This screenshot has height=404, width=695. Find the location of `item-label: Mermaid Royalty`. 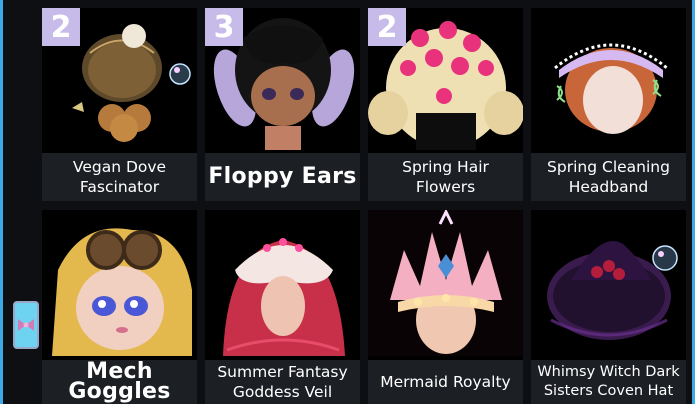

item-label: Mermaid Royalty is located at coordinates (445, 382).